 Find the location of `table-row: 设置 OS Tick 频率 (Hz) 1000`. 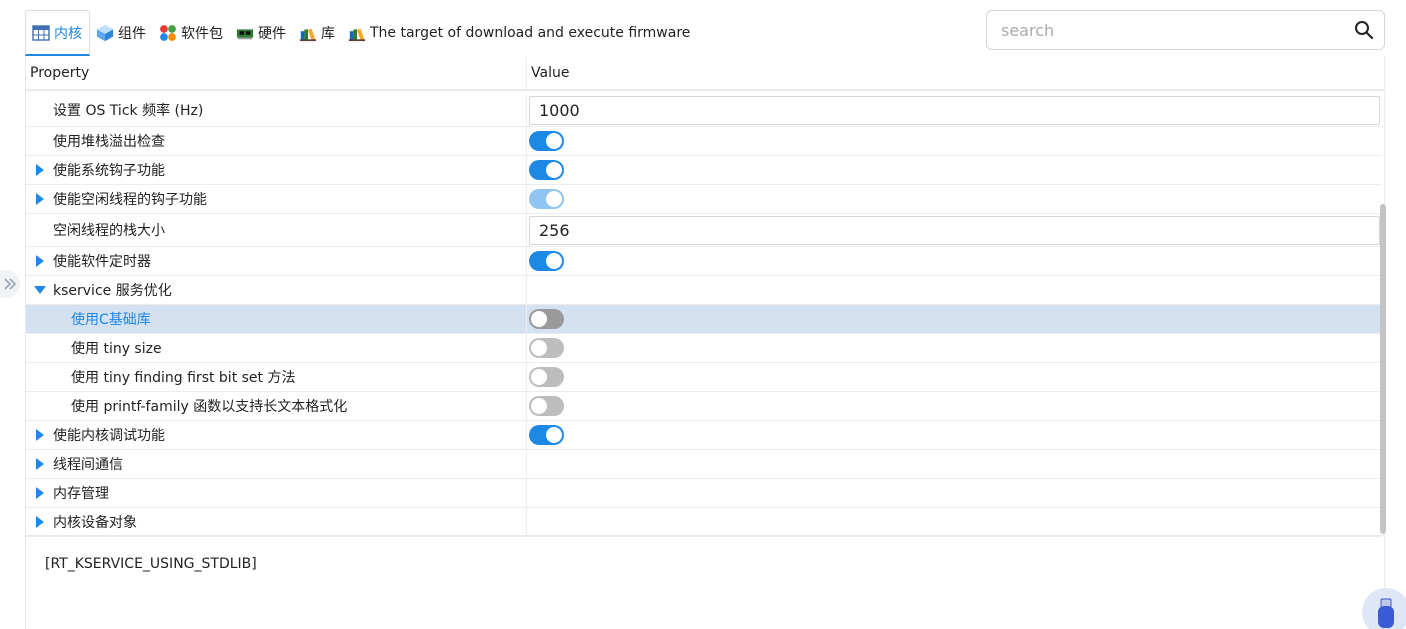

table-row: 设置 OS Tick 频率 (Hz) 1000 is located at coordinates (703, 110).